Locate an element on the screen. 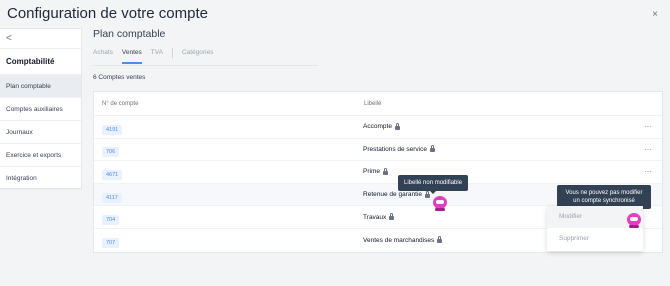  tab-ventes: Ventes is located at coordinates (131, 56).